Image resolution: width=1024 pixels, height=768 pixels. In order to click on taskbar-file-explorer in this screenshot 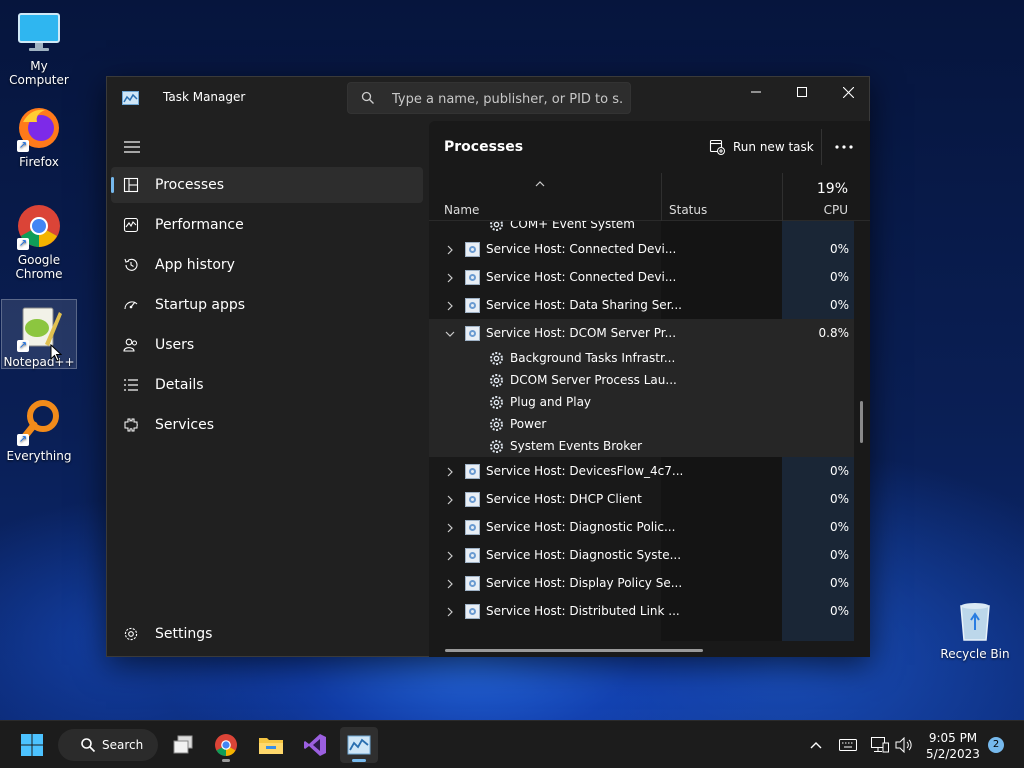, I will do `click(271, 745)`.